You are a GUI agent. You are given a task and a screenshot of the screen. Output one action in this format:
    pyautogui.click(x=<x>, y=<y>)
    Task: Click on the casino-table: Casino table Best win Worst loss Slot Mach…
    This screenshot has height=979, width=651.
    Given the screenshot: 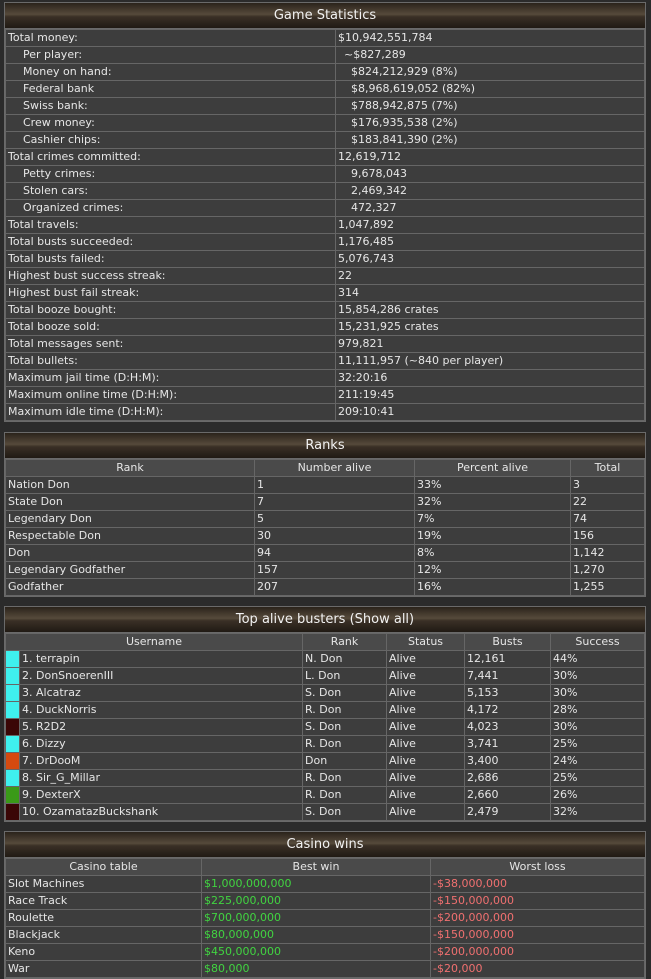 What is the action you would take?
    pyautogui.click(x=325, y=918)
    